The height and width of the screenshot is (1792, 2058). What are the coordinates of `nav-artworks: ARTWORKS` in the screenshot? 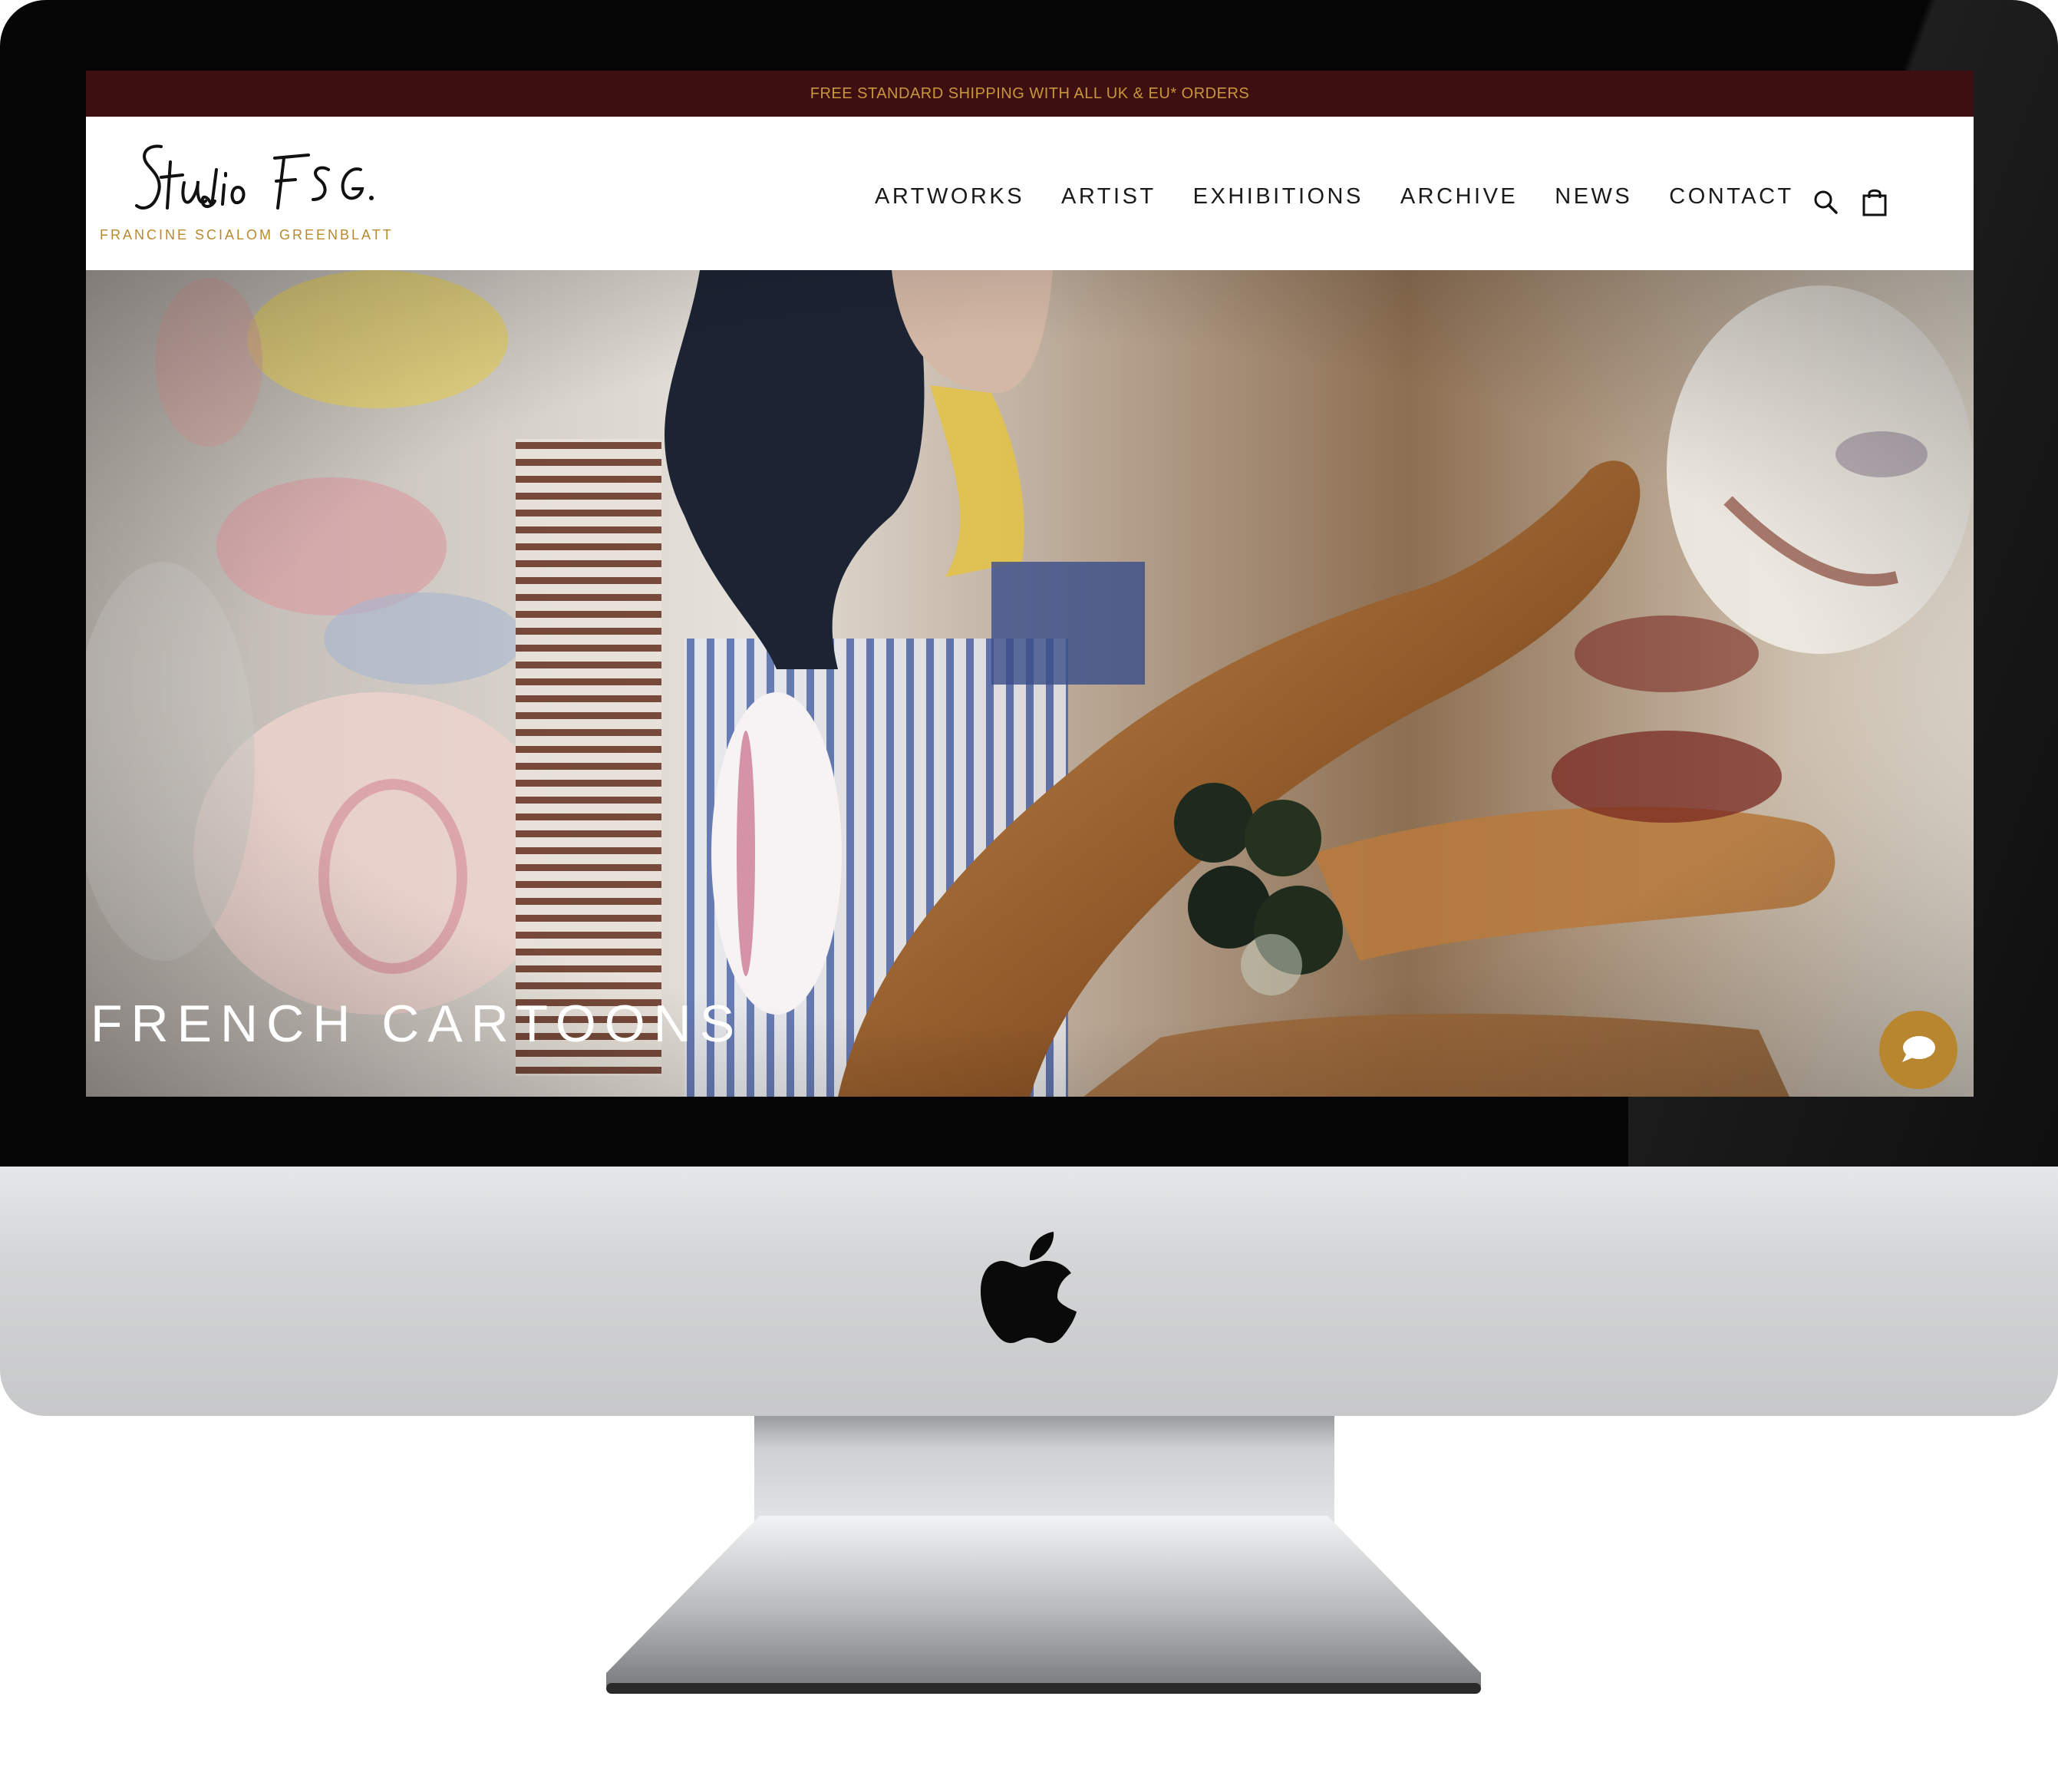 It's located at (950, 197).